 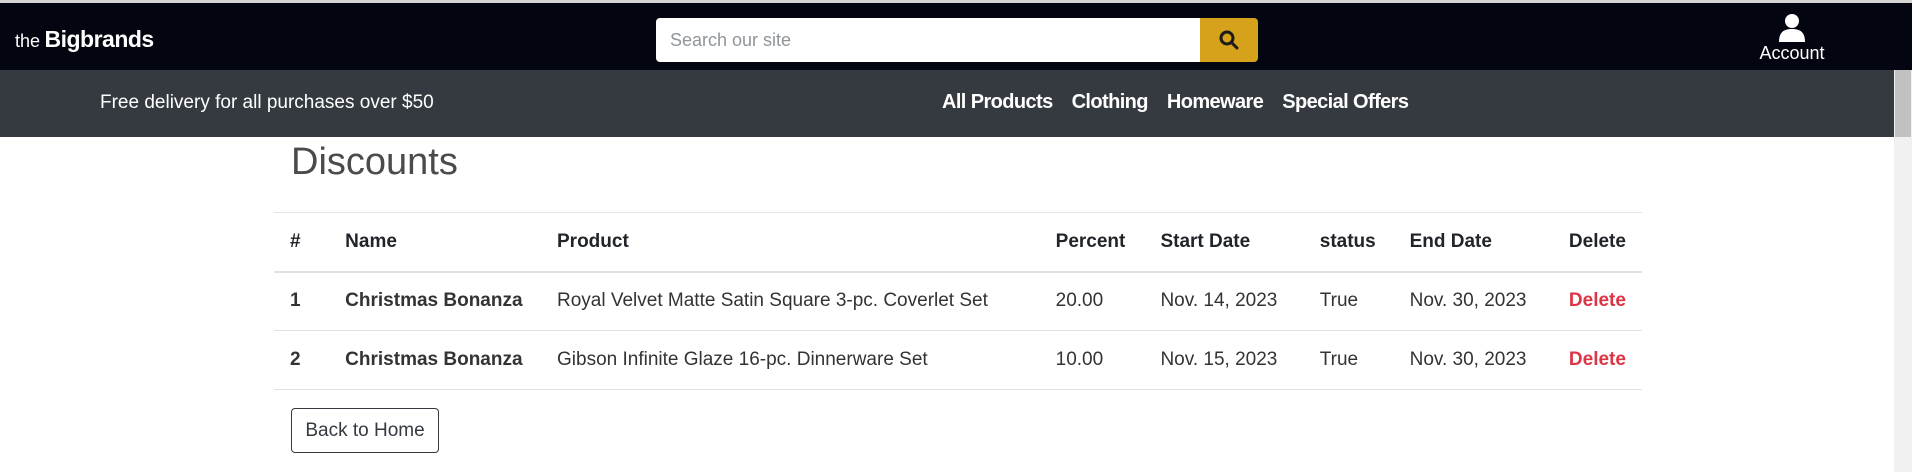 I want to click on account-link: Account, so click(x=1792, y=41).